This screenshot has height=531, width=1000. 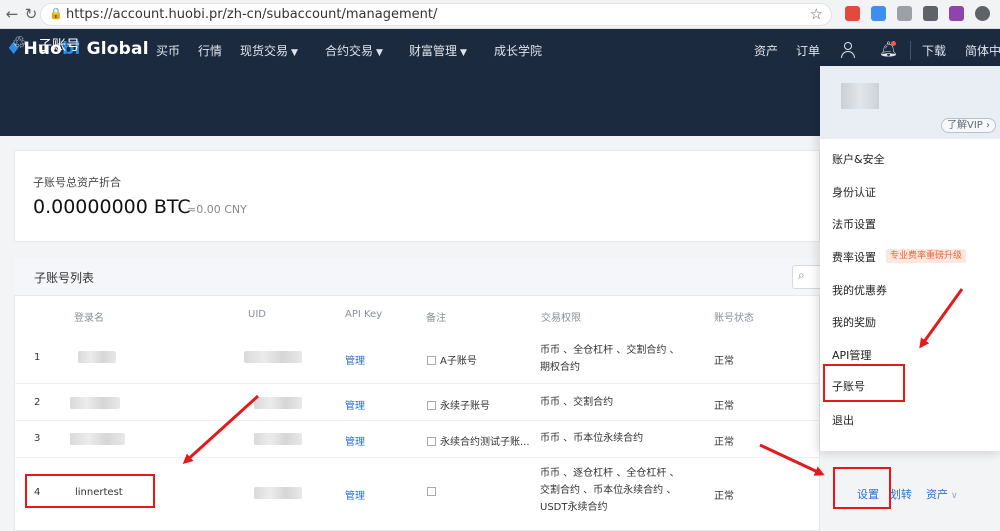 I want to click on arrow-to-login, so click(x=221, y=429).